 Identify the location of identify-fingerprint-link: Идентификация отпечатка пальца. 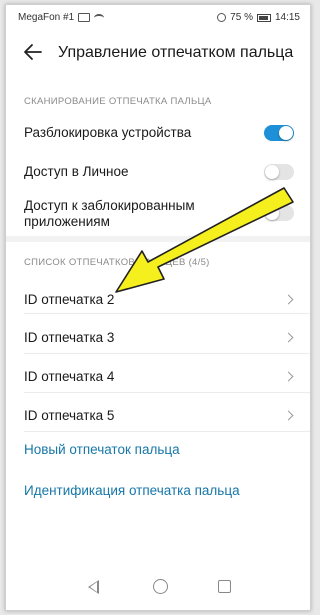
(132, 490).